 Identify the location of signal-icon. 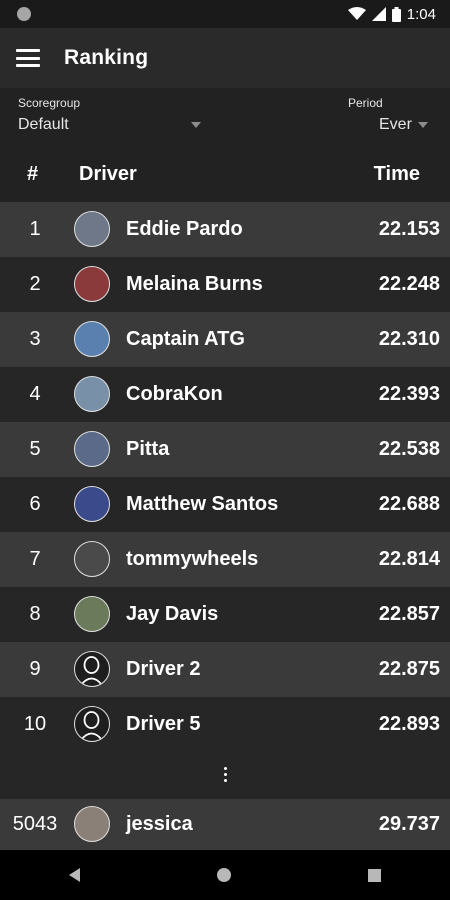
(378, 14).